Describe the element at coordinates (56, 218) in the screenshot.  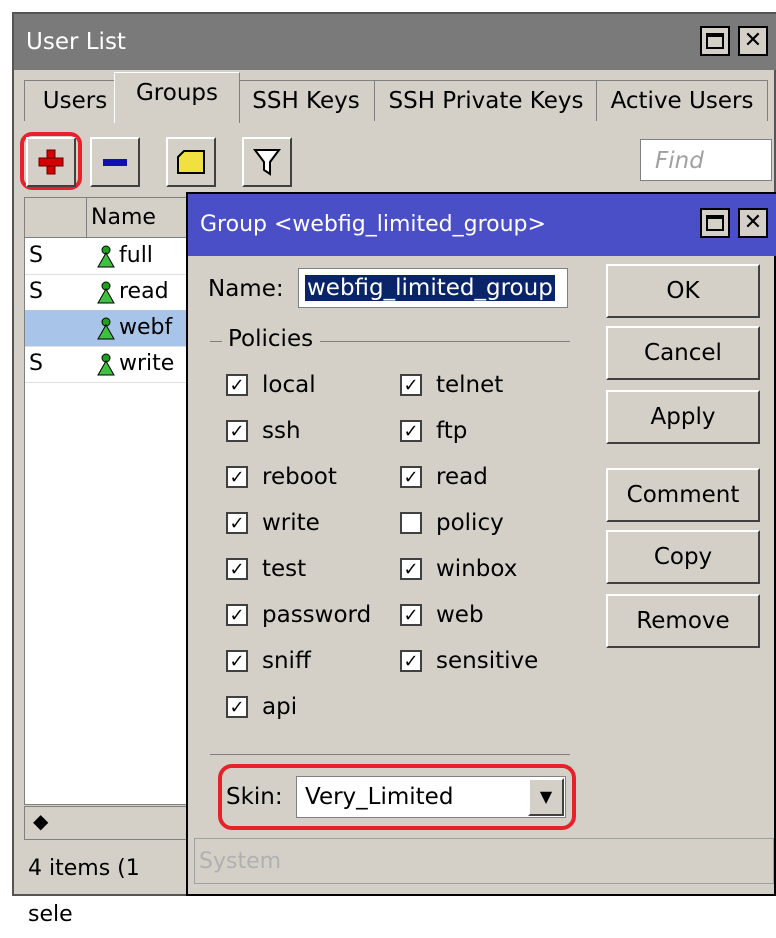
I see `column-header-flags` at that location.